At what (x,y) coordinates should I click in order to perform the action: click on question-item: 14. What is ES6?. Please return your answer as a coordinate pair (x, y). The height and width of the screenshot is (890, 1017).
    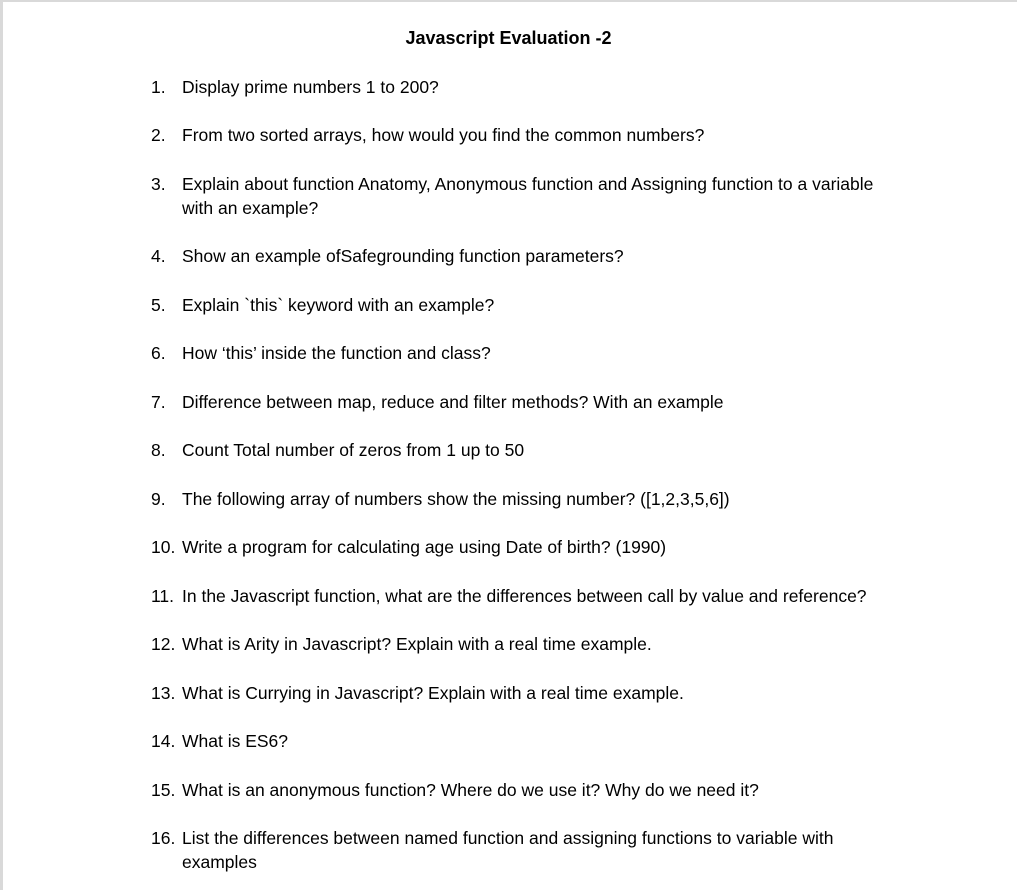
    Looking at the image, I should click on (531, 741).